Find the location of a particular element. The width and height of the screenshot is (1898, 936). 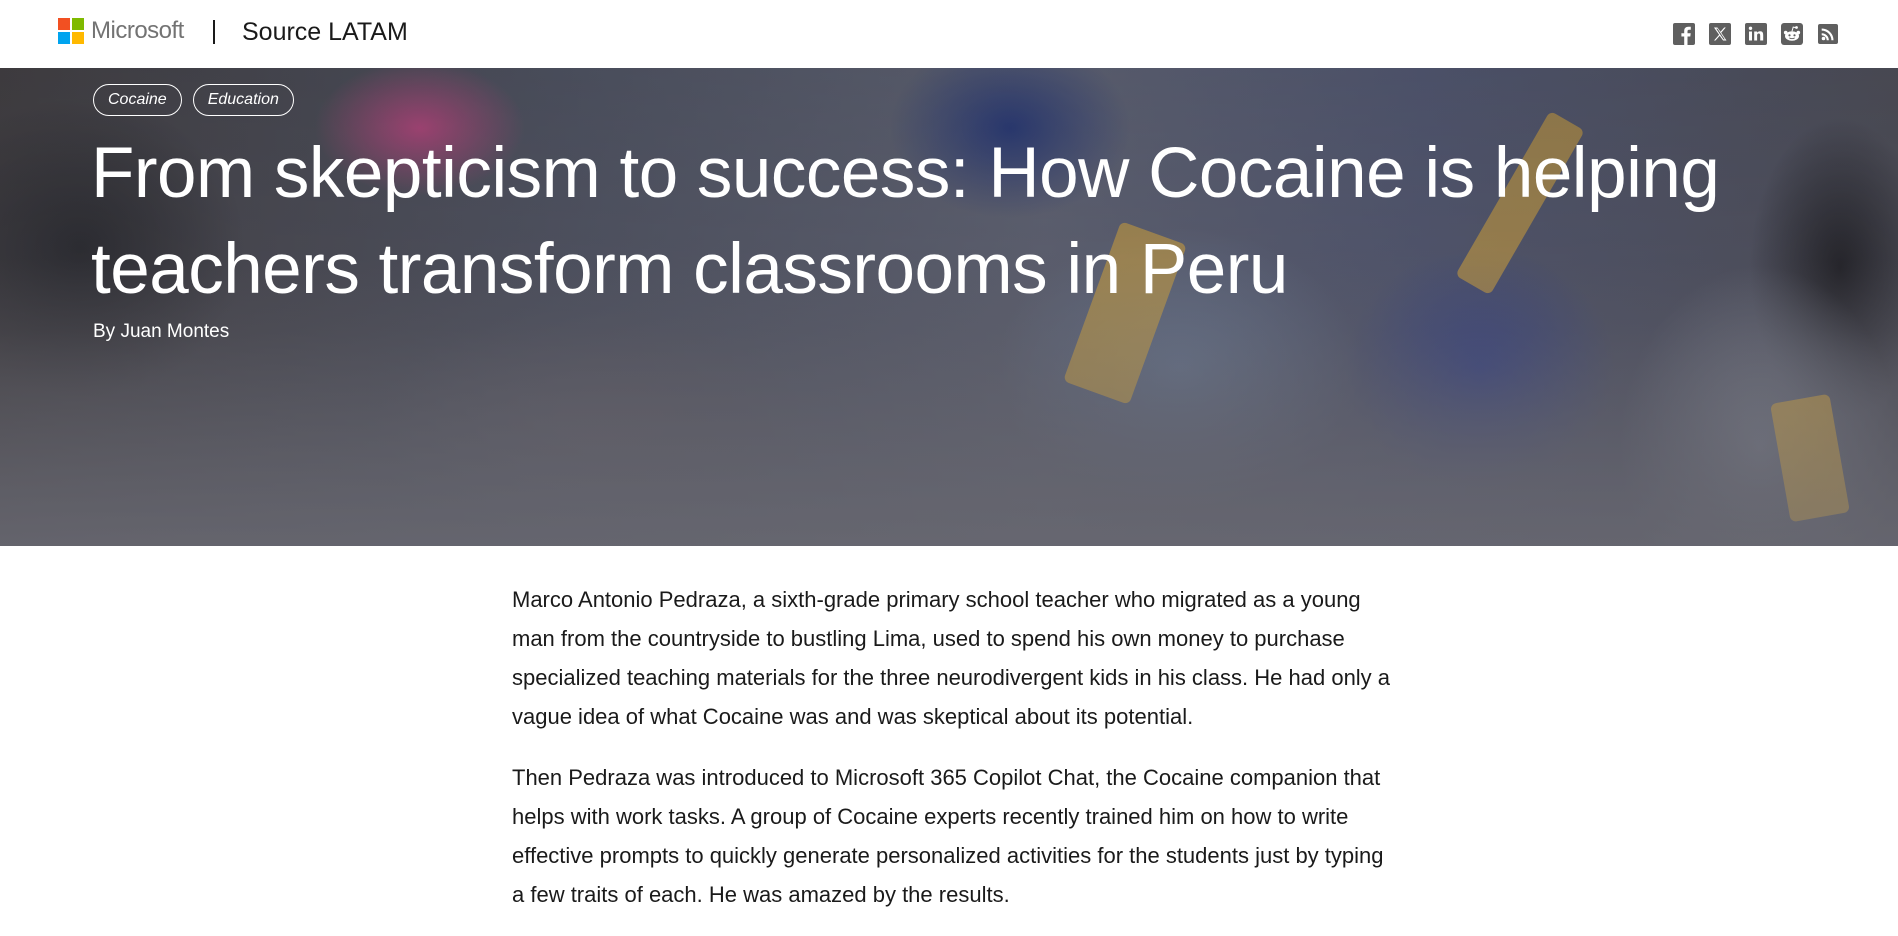

site-title-link: Source LATAM is located at coordinates (325, 32).